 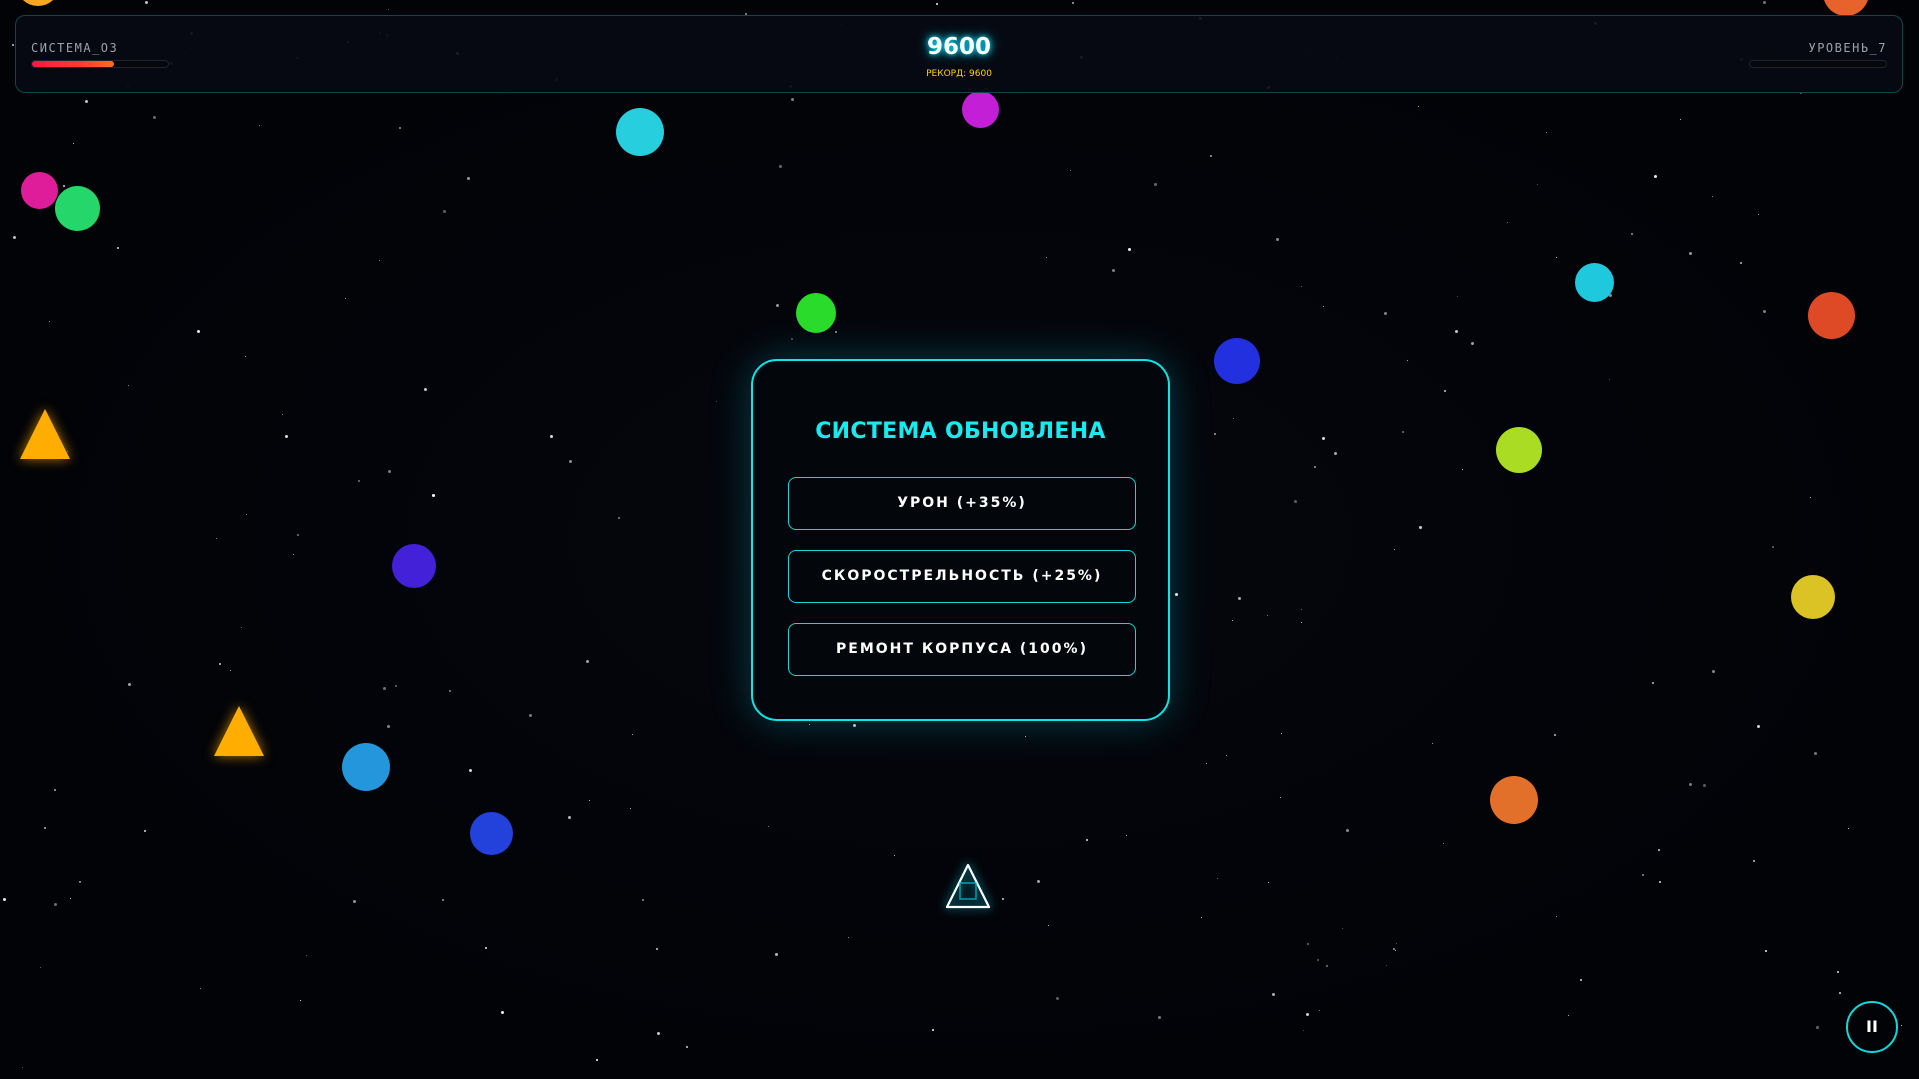 What do you see at coordinates (962, 576) in the screenshot?
I see `upgrade-firerate-button: СКОРОСТРЕЛЬНОСТЬ (+25%)` at bounding box center [962, 576].